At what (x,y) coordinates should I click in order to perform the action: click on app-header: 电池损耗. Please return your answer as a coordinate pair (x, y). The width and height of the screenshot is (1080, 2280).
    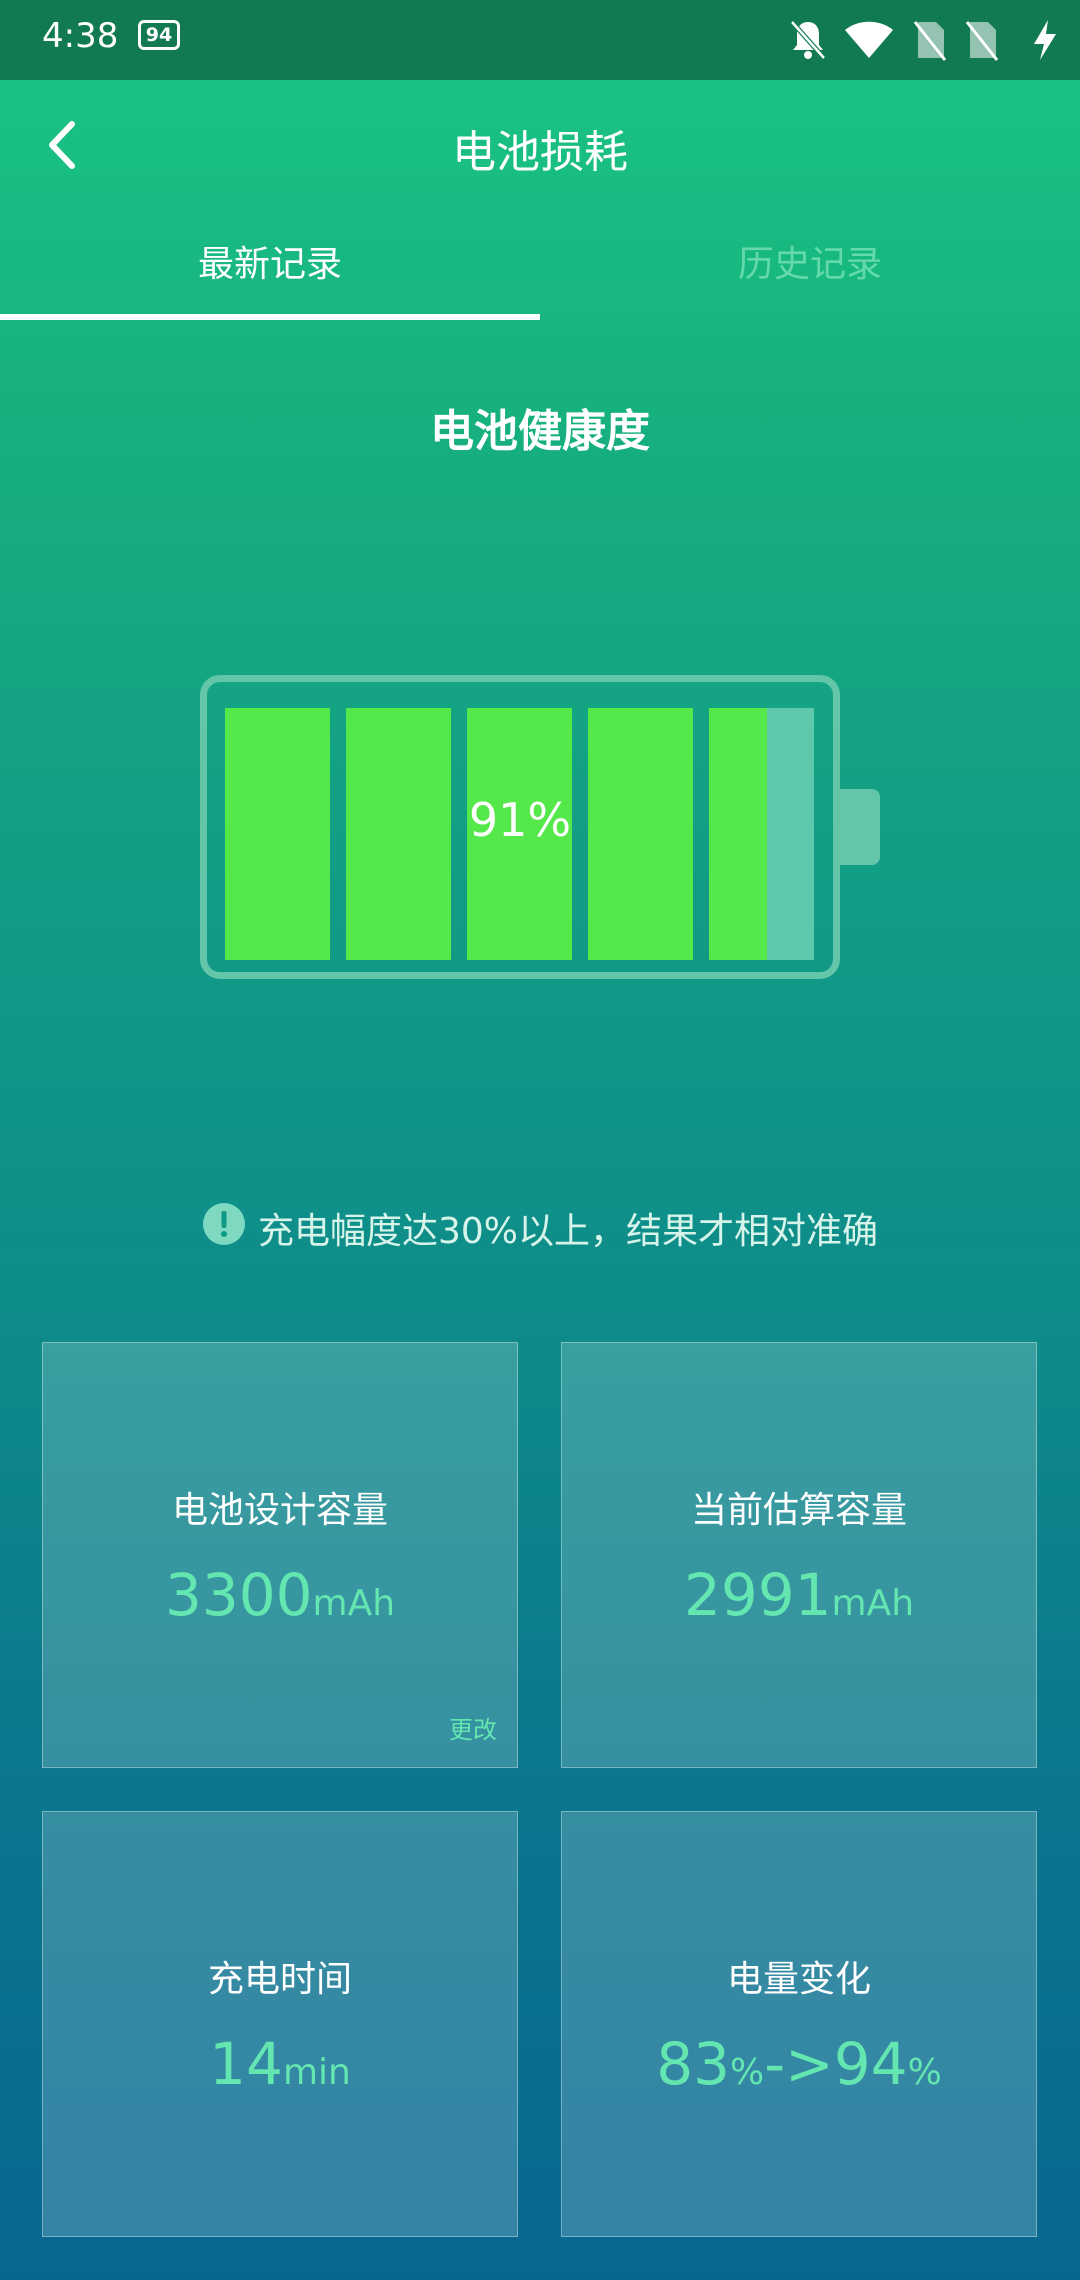
    Looking at the image, I should click on (540, 145).